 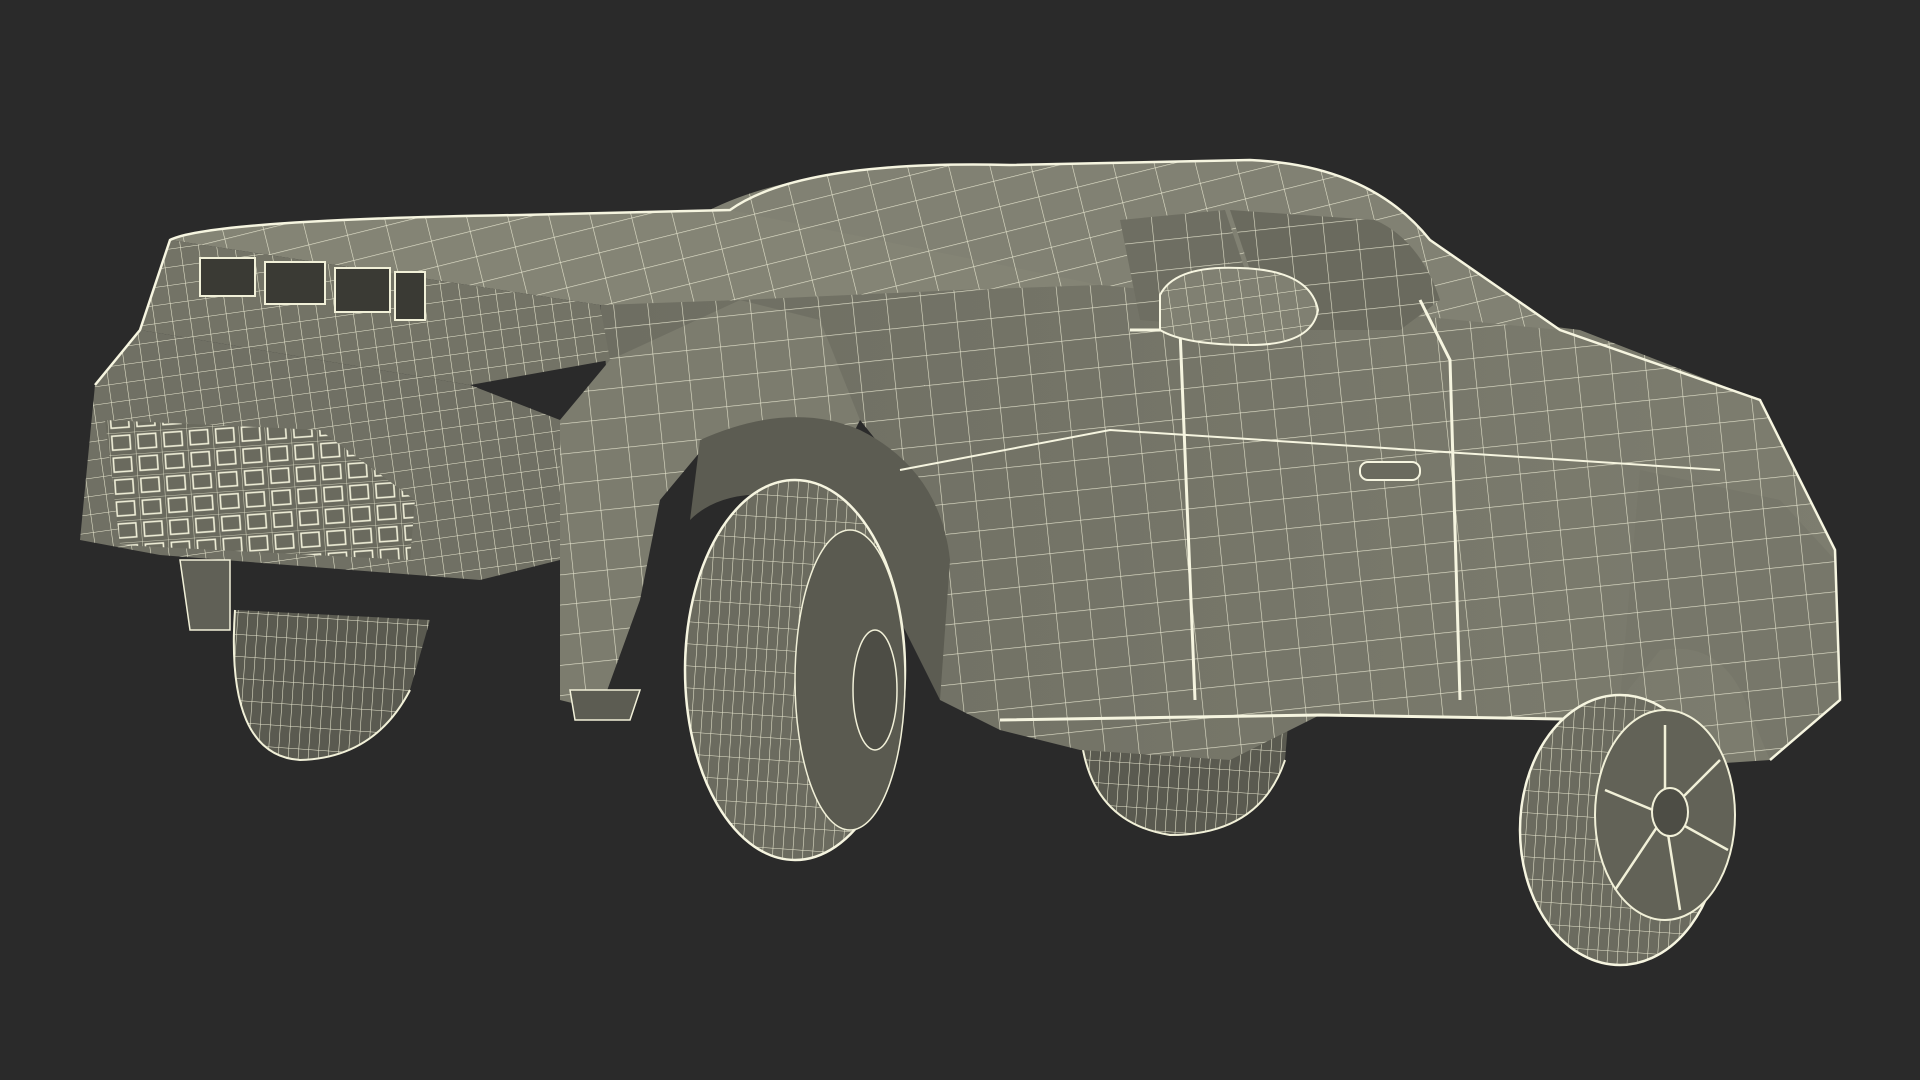 What do you see at coordinates (1627, 830) in the screenshot?
I see `rear-right-wheel` at bounding box center [1627, 830].